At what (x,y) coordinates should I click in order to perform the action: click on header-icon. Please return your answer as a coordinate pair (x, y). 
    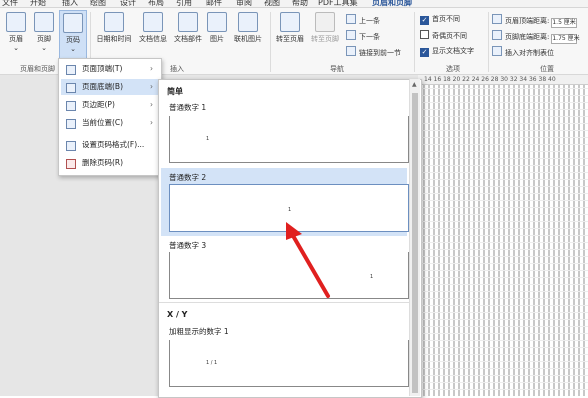
    Looking at the image, I should click on (16, 22).